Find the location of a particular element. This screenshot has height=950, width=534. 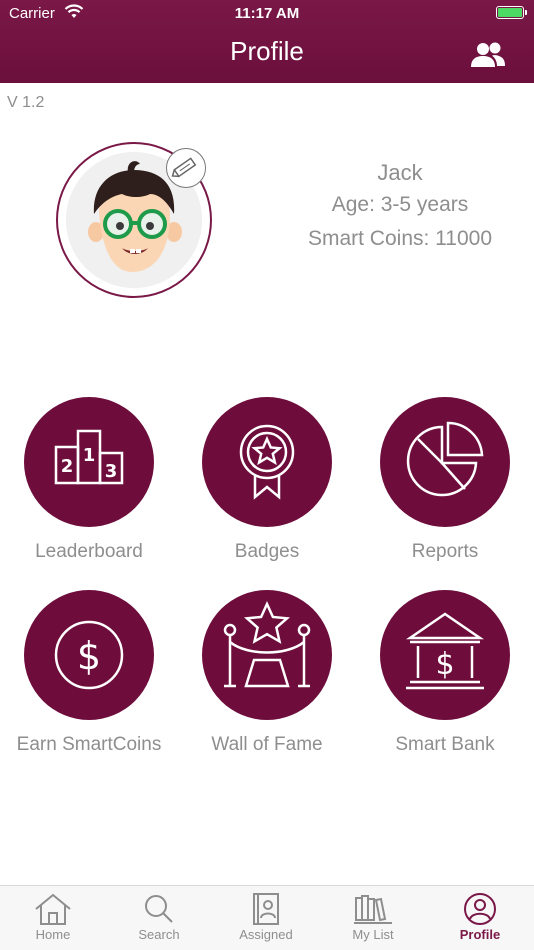

version-label: V 1.2 is located at coordinates (26, 102).